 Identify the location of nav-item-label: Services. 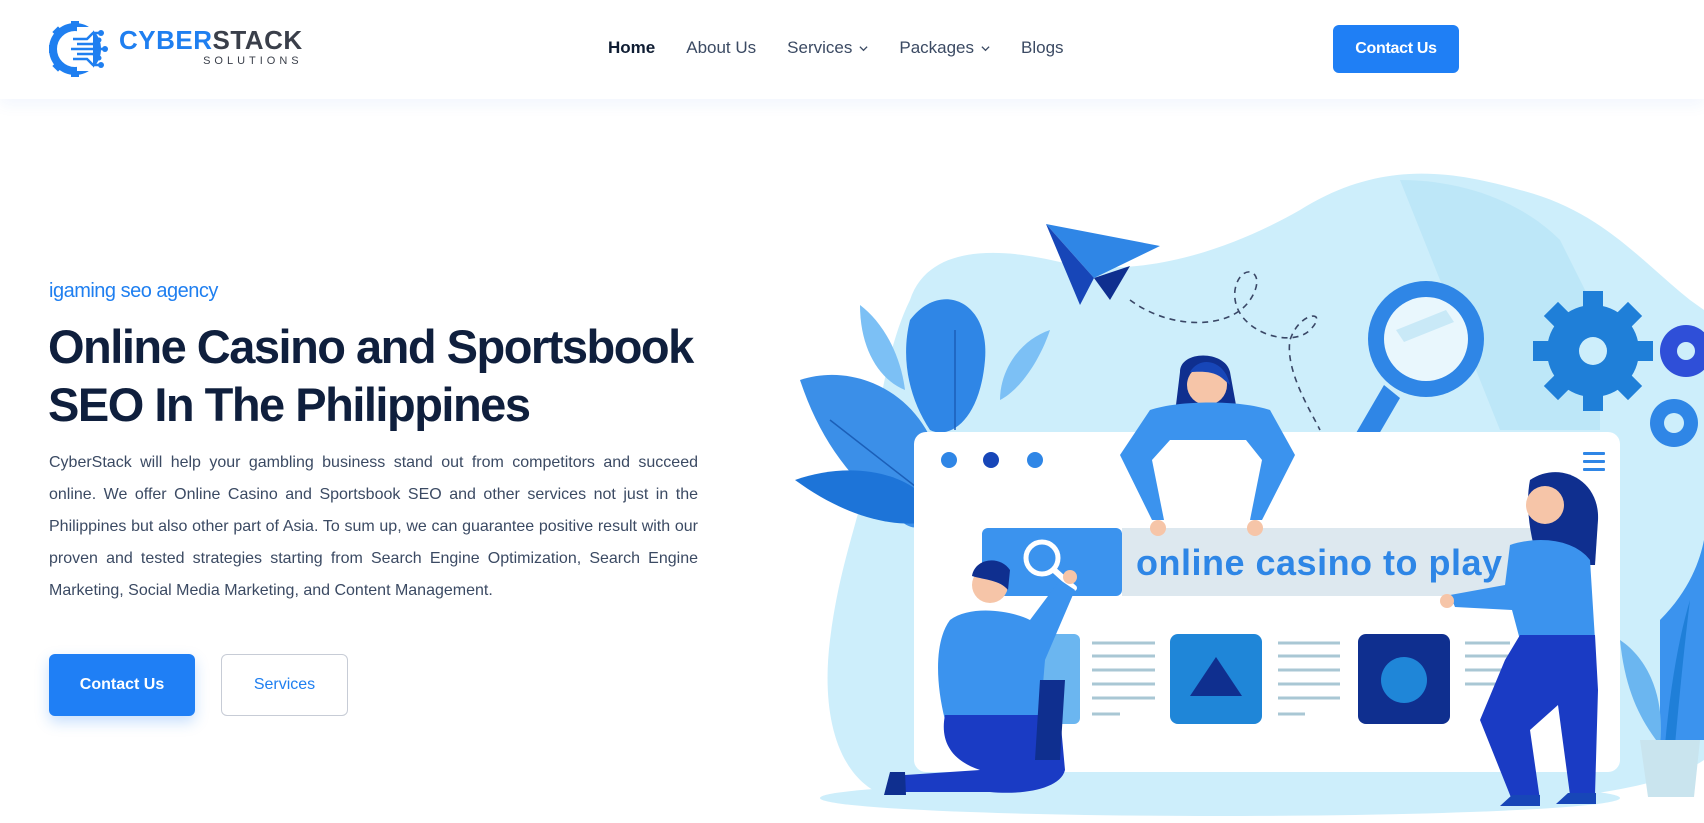
(820, 47).